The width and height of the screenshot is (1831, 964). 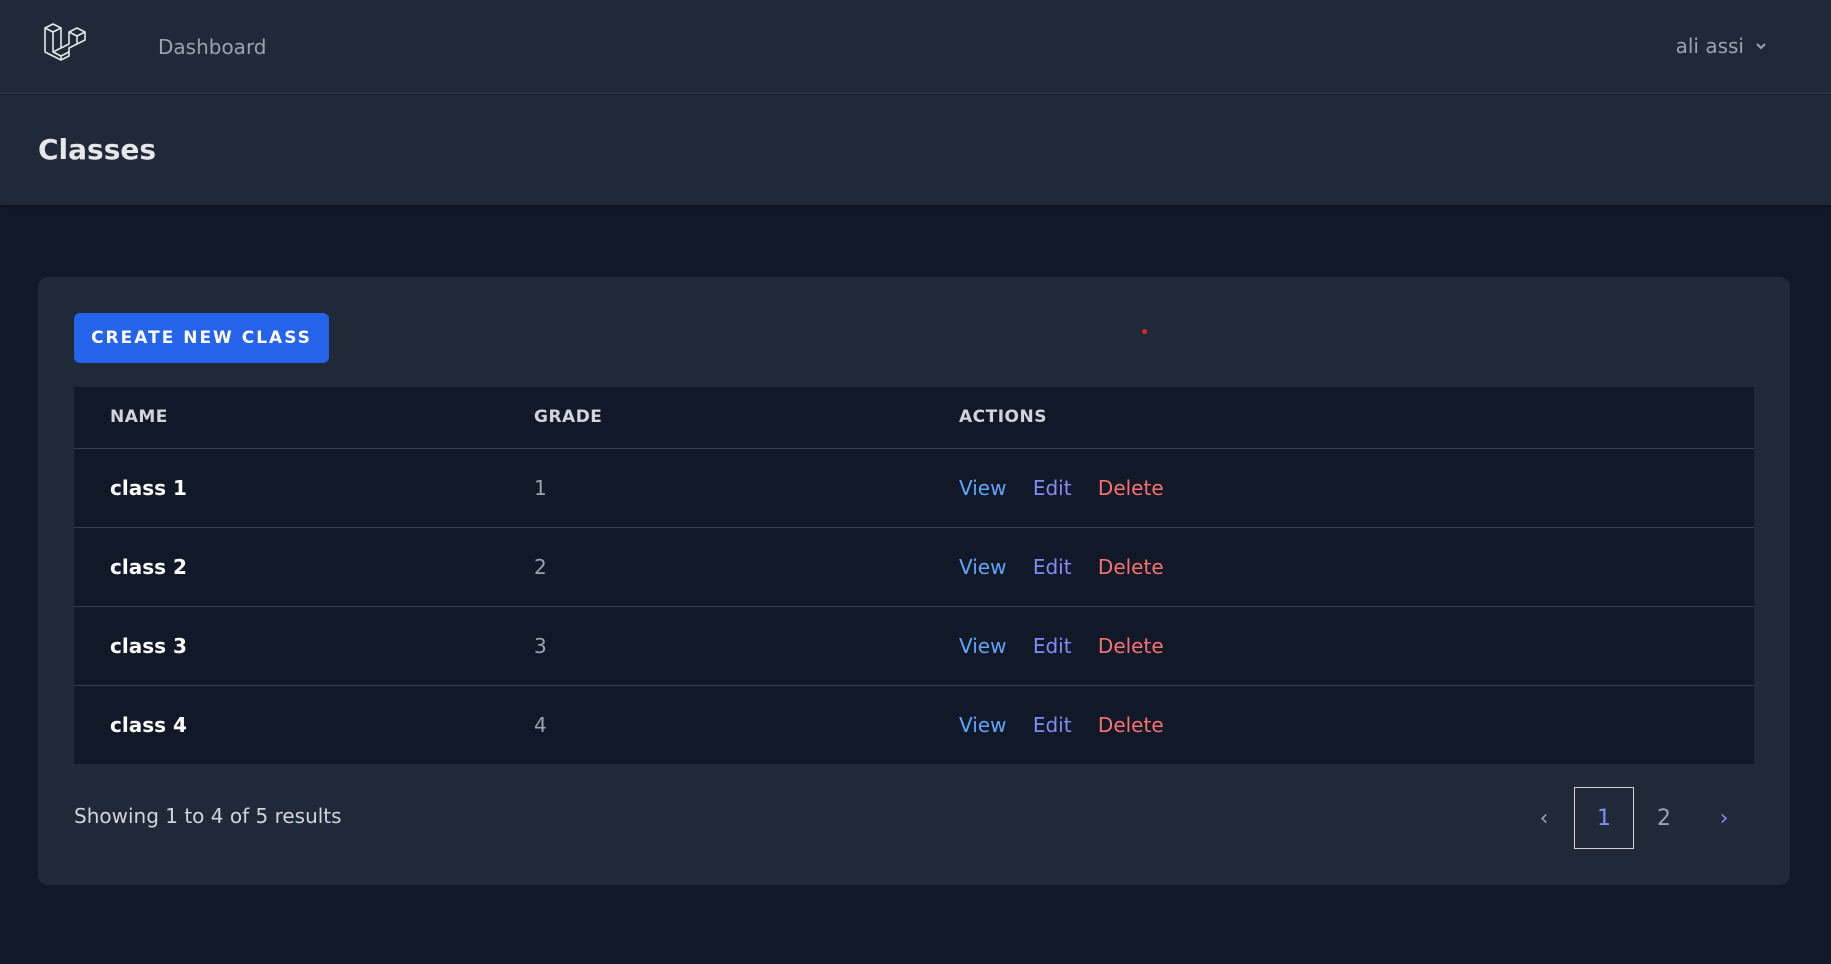 I want to click on nav-dashboard-link: Dashboard, so click(x=212, y=47).